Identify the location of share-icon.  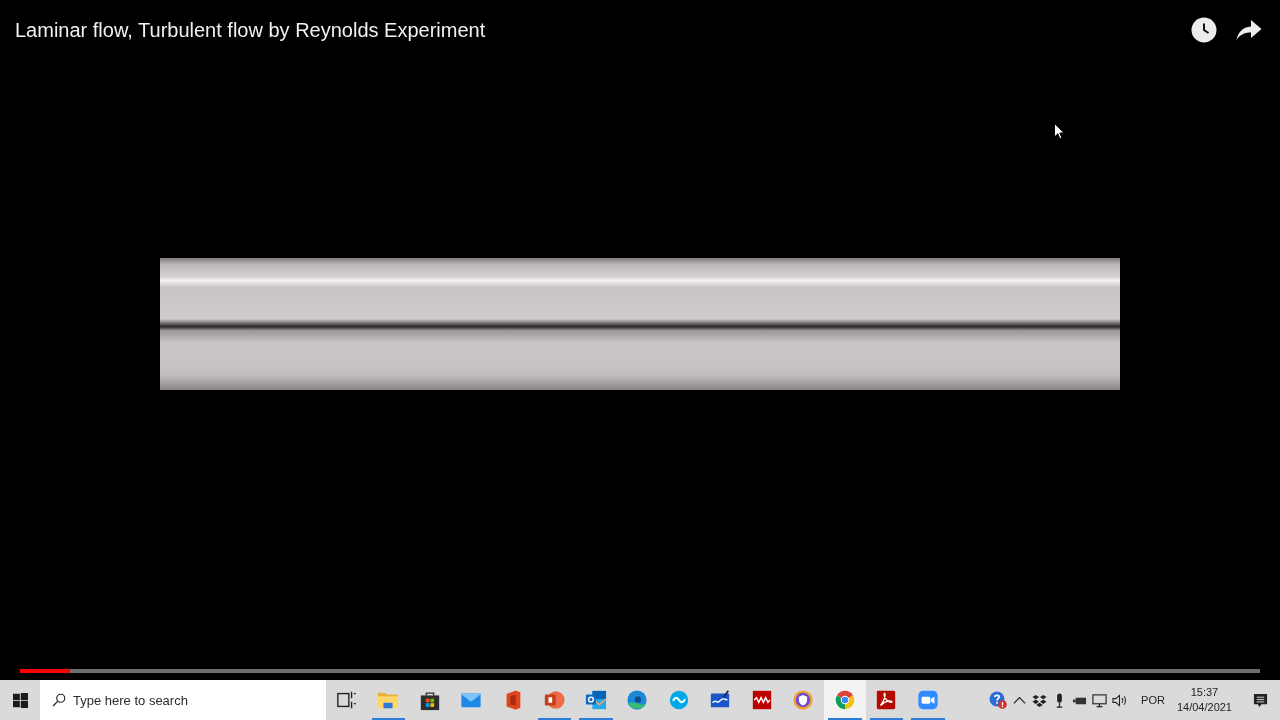
(1249, 30).